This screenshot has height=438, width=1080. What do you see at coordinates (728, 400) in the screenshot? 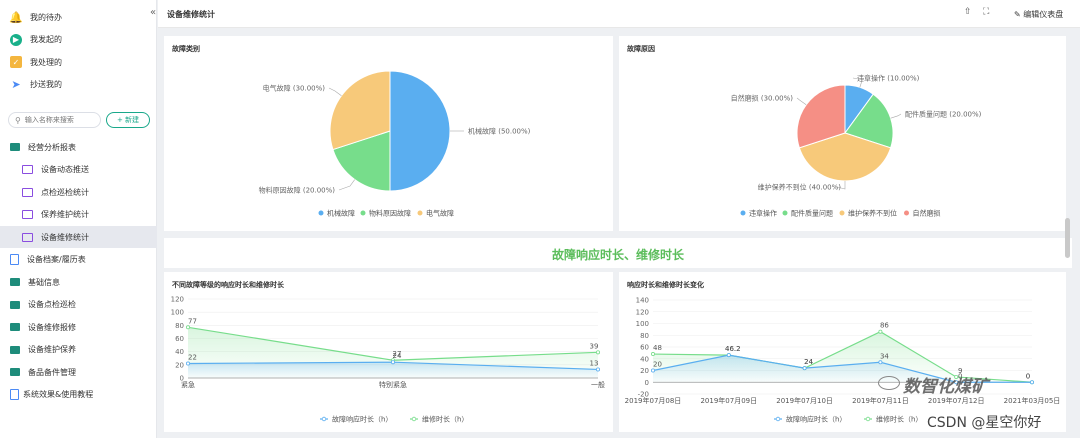
I see `x-tick-label: 2019年07月09日` at bounding box center [728, 400].